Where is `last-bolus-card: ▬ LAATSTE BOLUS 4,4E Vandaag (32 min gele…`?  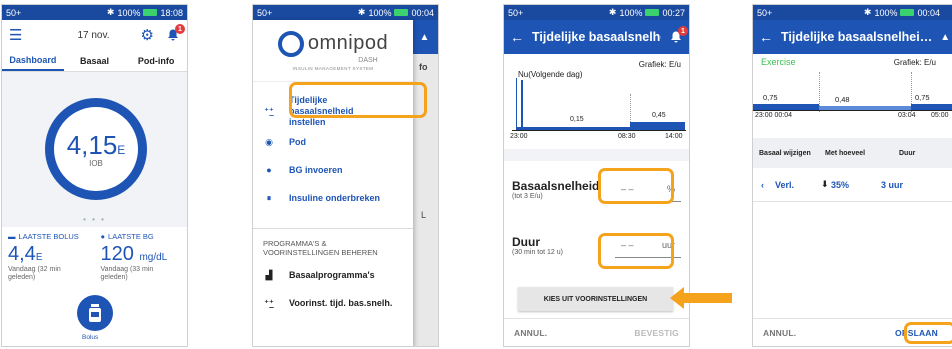
last-bolus-card: ▬ LAATSTE BOLUS 4,4E Vandaag (32 min gele… is located at coordinates (48, 257).